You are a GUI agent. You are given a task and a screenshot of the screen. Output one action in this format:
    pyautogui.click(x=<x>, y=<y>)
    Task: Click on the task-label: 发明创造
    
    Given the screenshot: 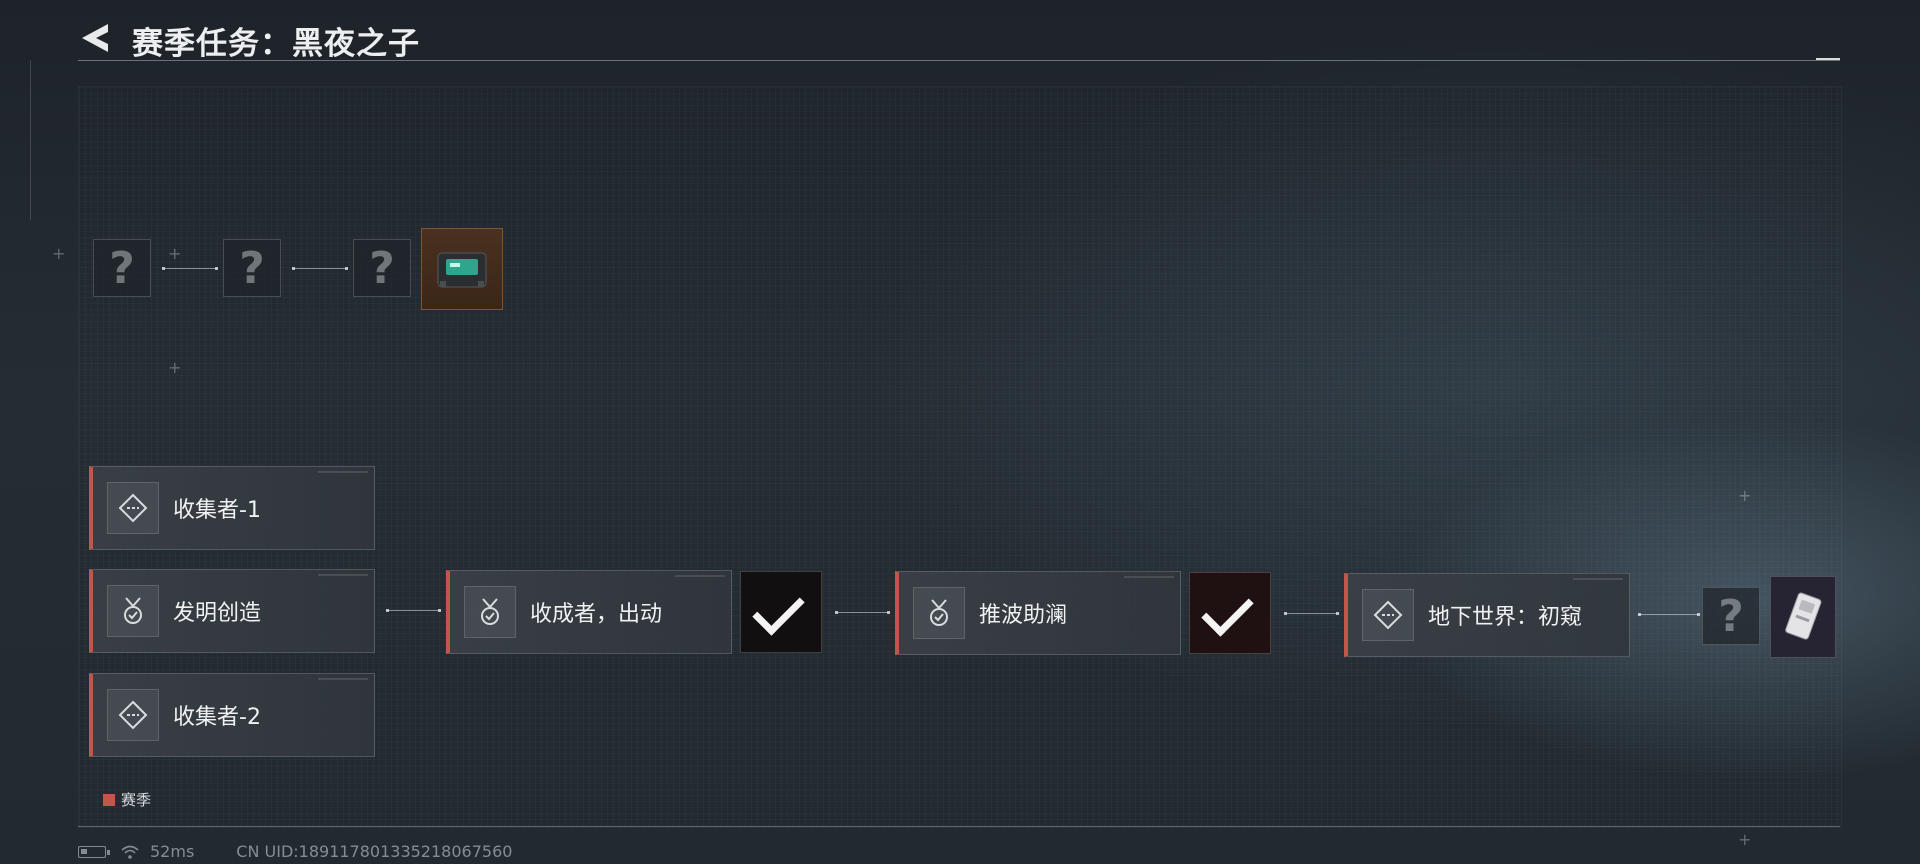 What is the action you would take?
    pyautogui.click(x=217, y=613)
    